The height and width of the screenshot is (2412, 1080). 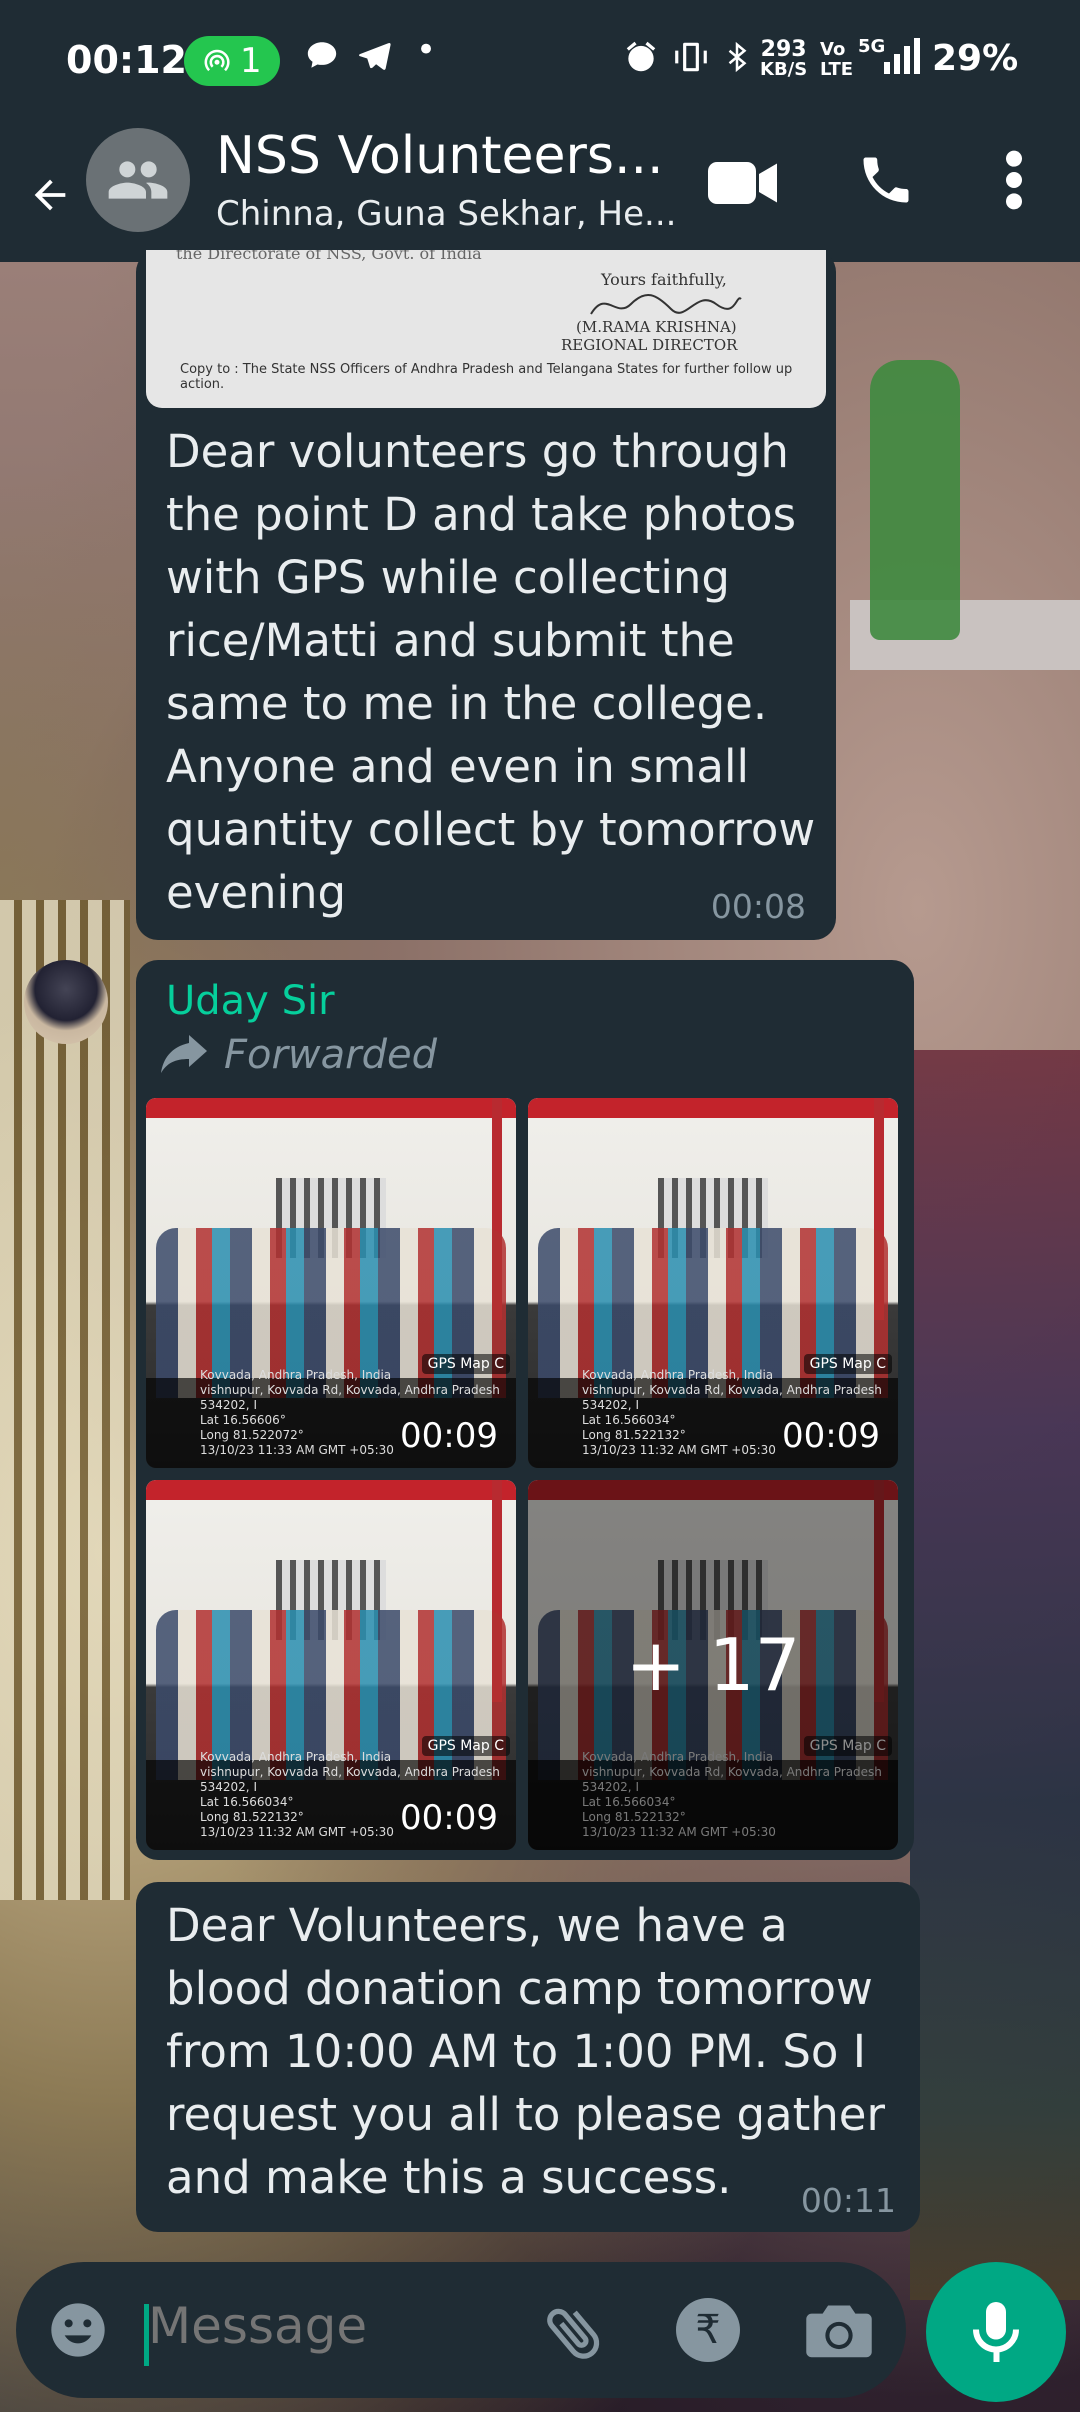 I want to click on camera-icon, so click(x=839, y=2330).